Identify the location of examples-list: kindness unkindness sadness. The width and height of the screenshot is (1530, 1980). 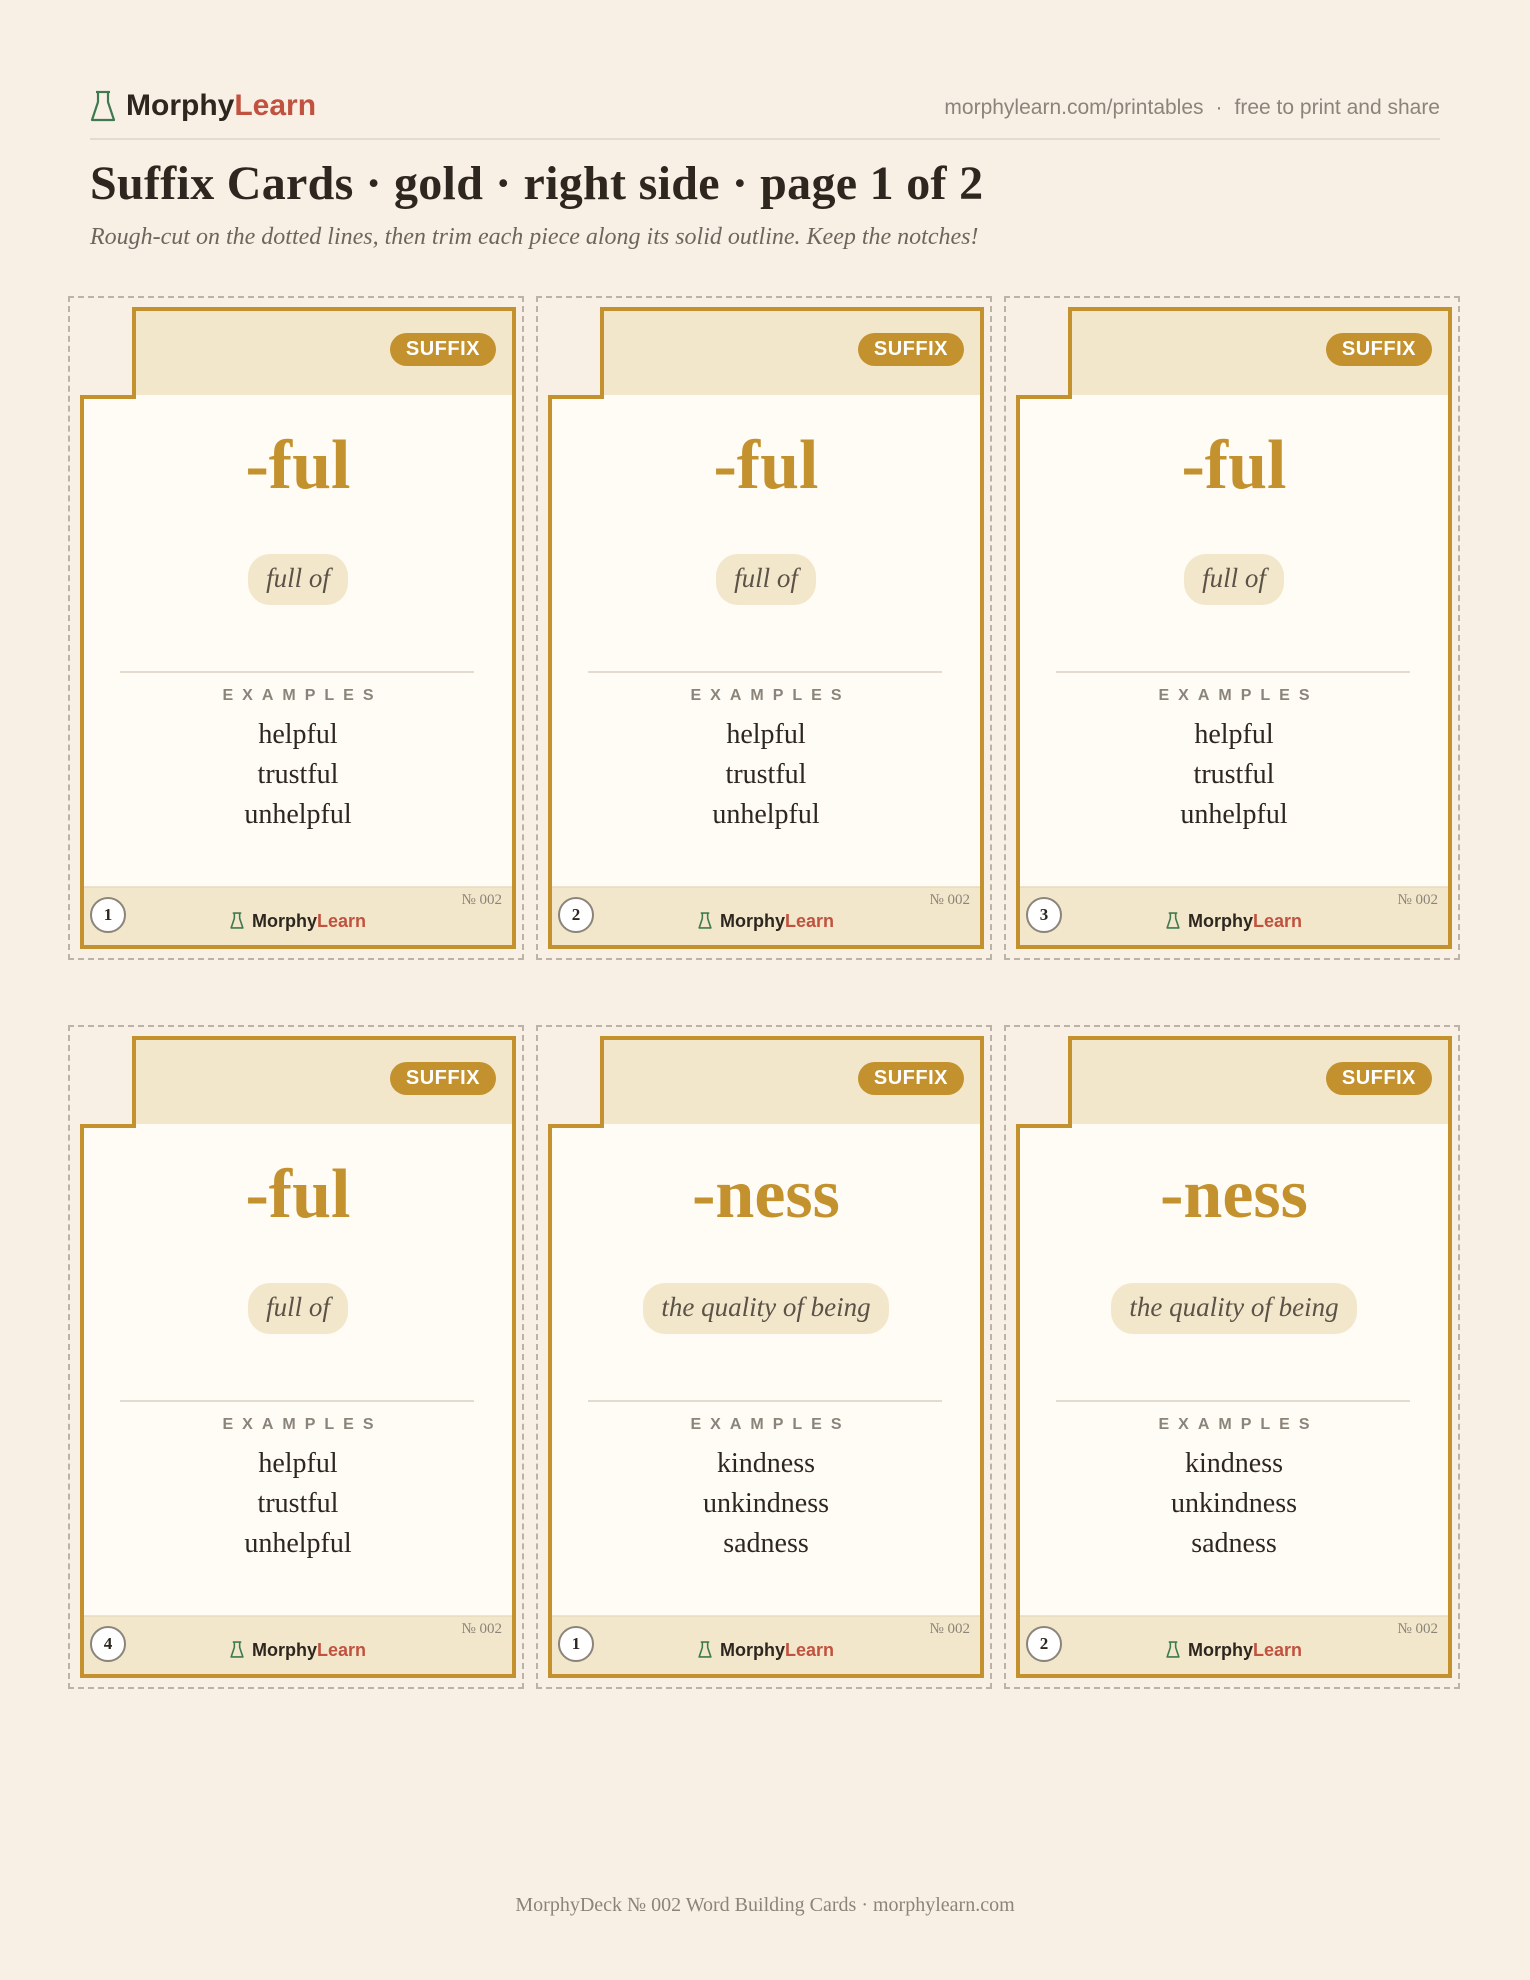
(766, 1504).